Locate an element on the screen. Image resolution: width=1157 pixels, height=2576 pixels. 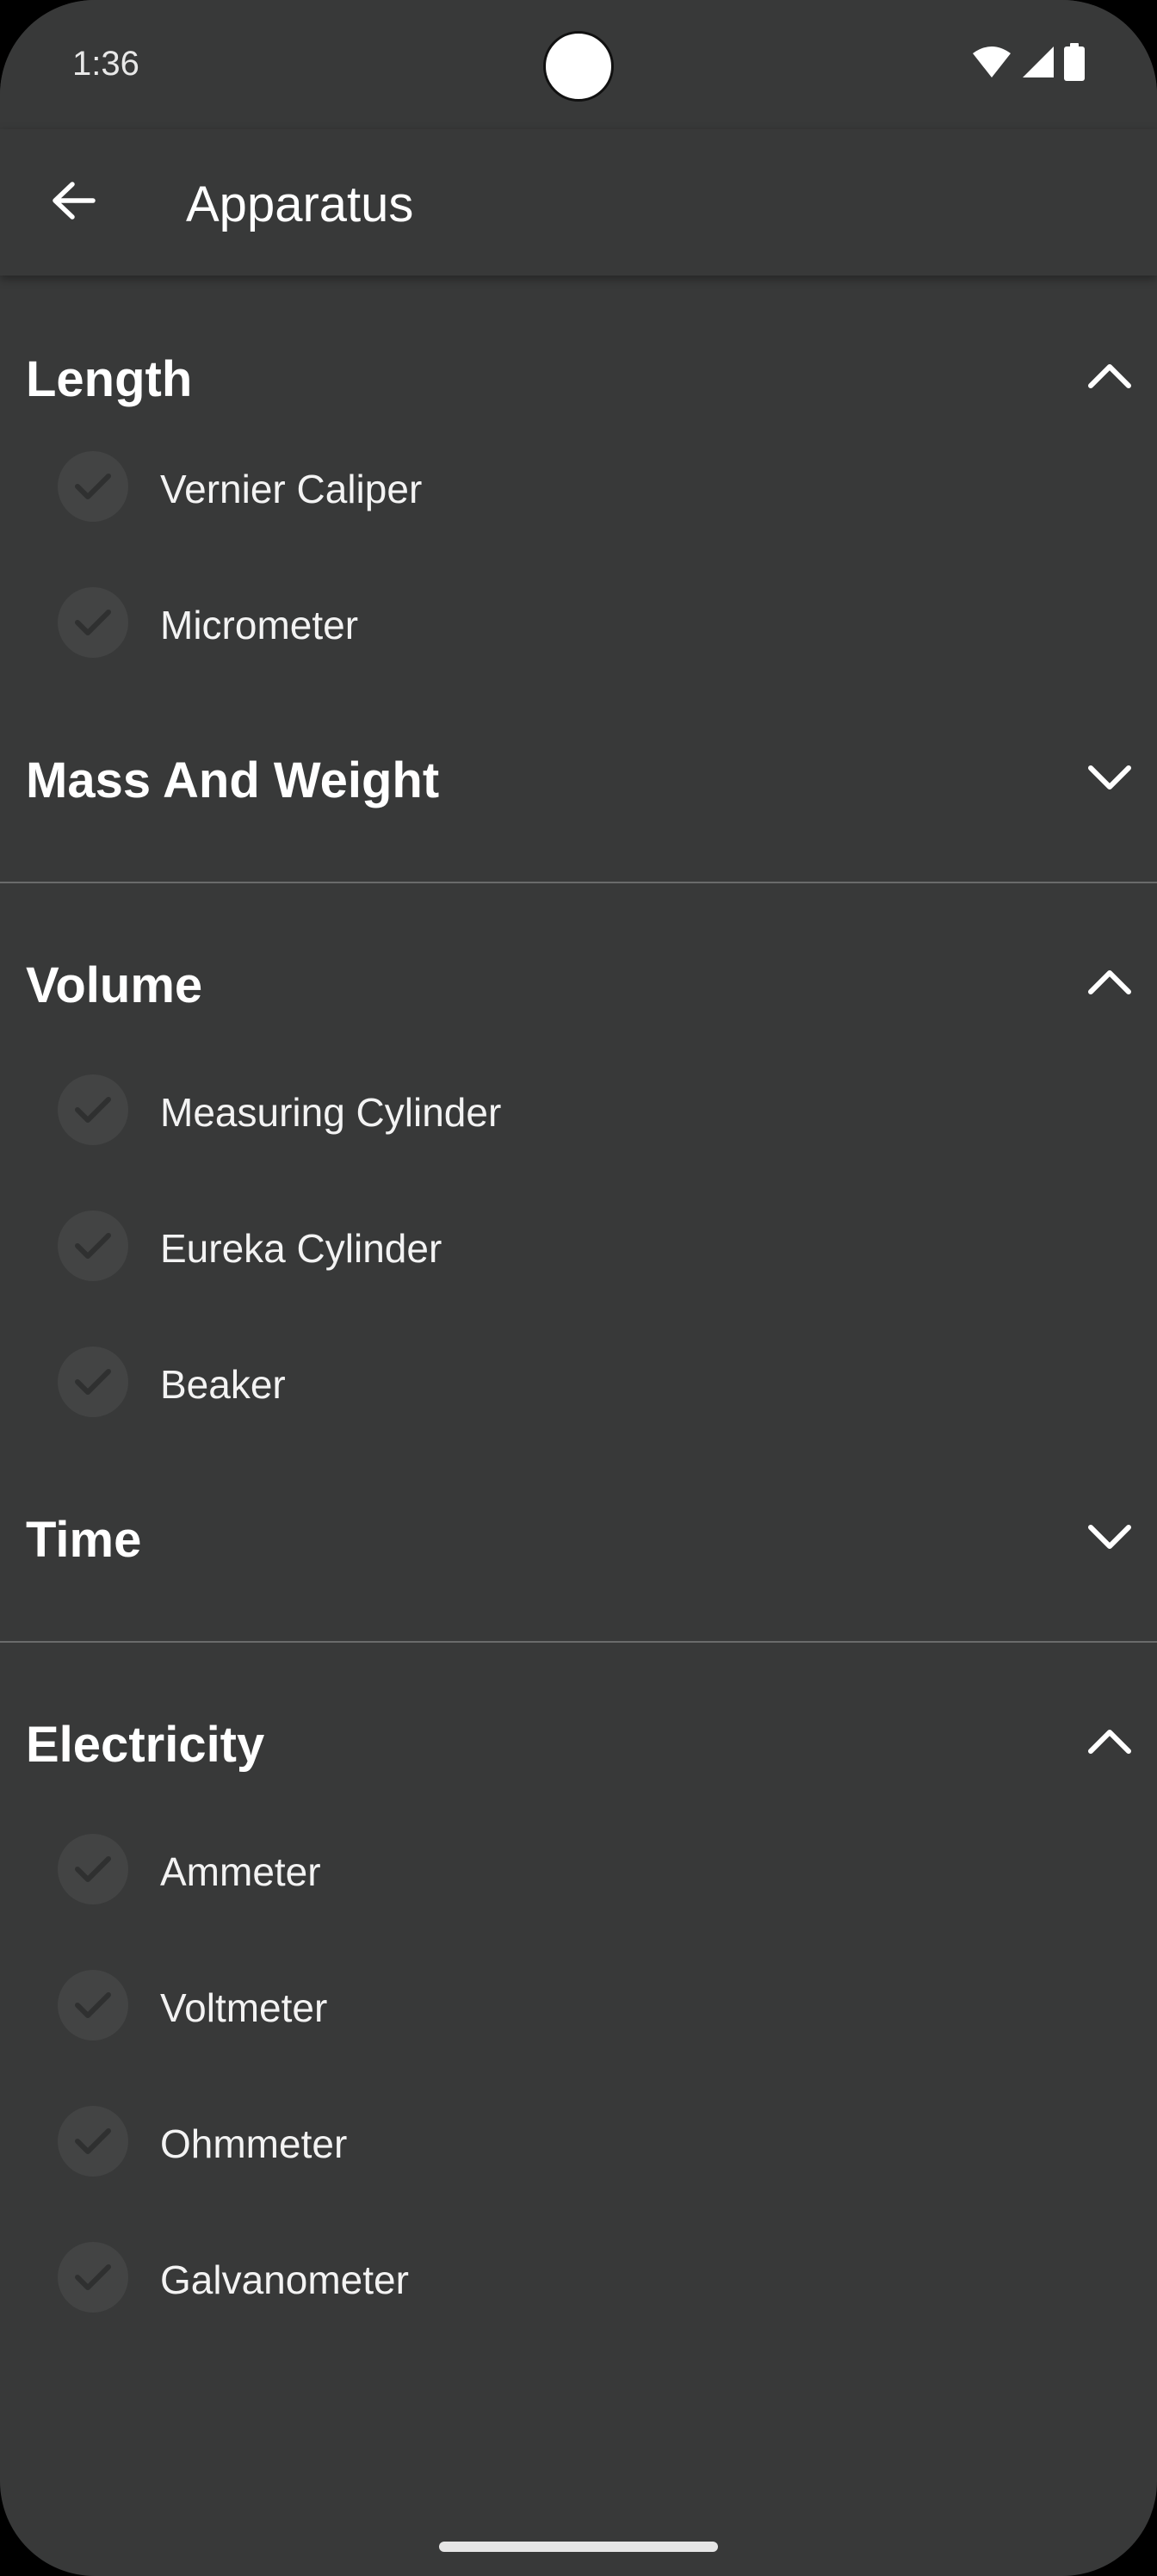
list-item: Micrometer is located at coordinates (579, 622).